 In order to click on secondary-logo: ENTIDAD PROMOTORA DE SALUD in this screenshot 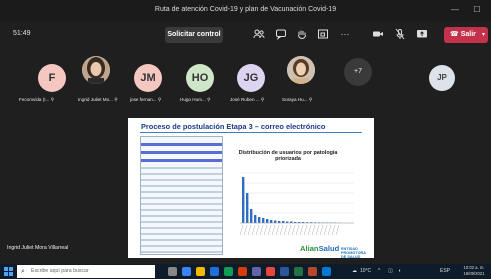, I will do `click(353, 253)`.